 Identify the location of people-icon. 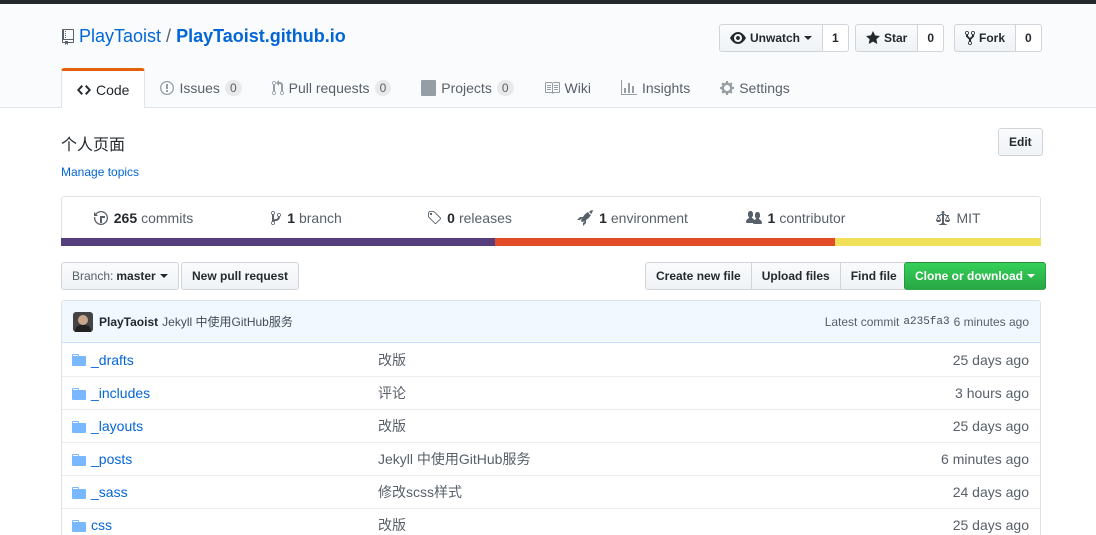
(753, 217).